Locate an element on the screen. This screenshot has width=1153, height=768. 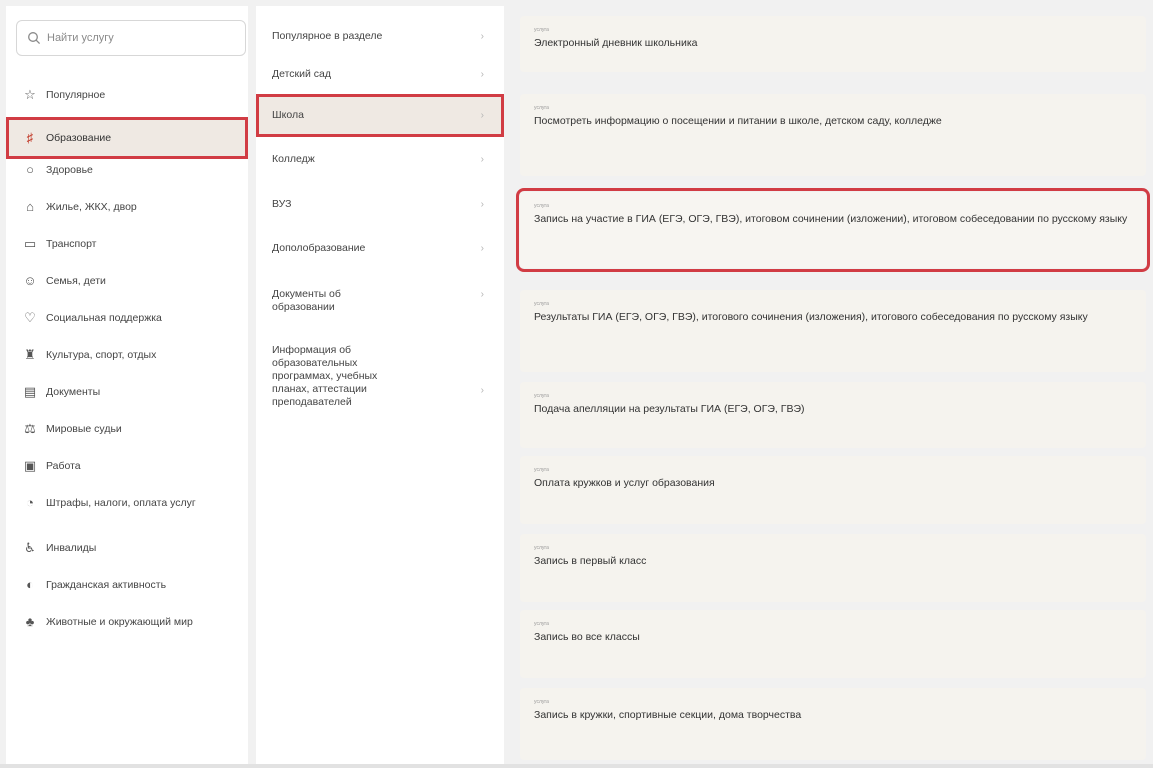
category-label: Штрафы, налоги, оплата услуг is located at coordinates (121, 503).